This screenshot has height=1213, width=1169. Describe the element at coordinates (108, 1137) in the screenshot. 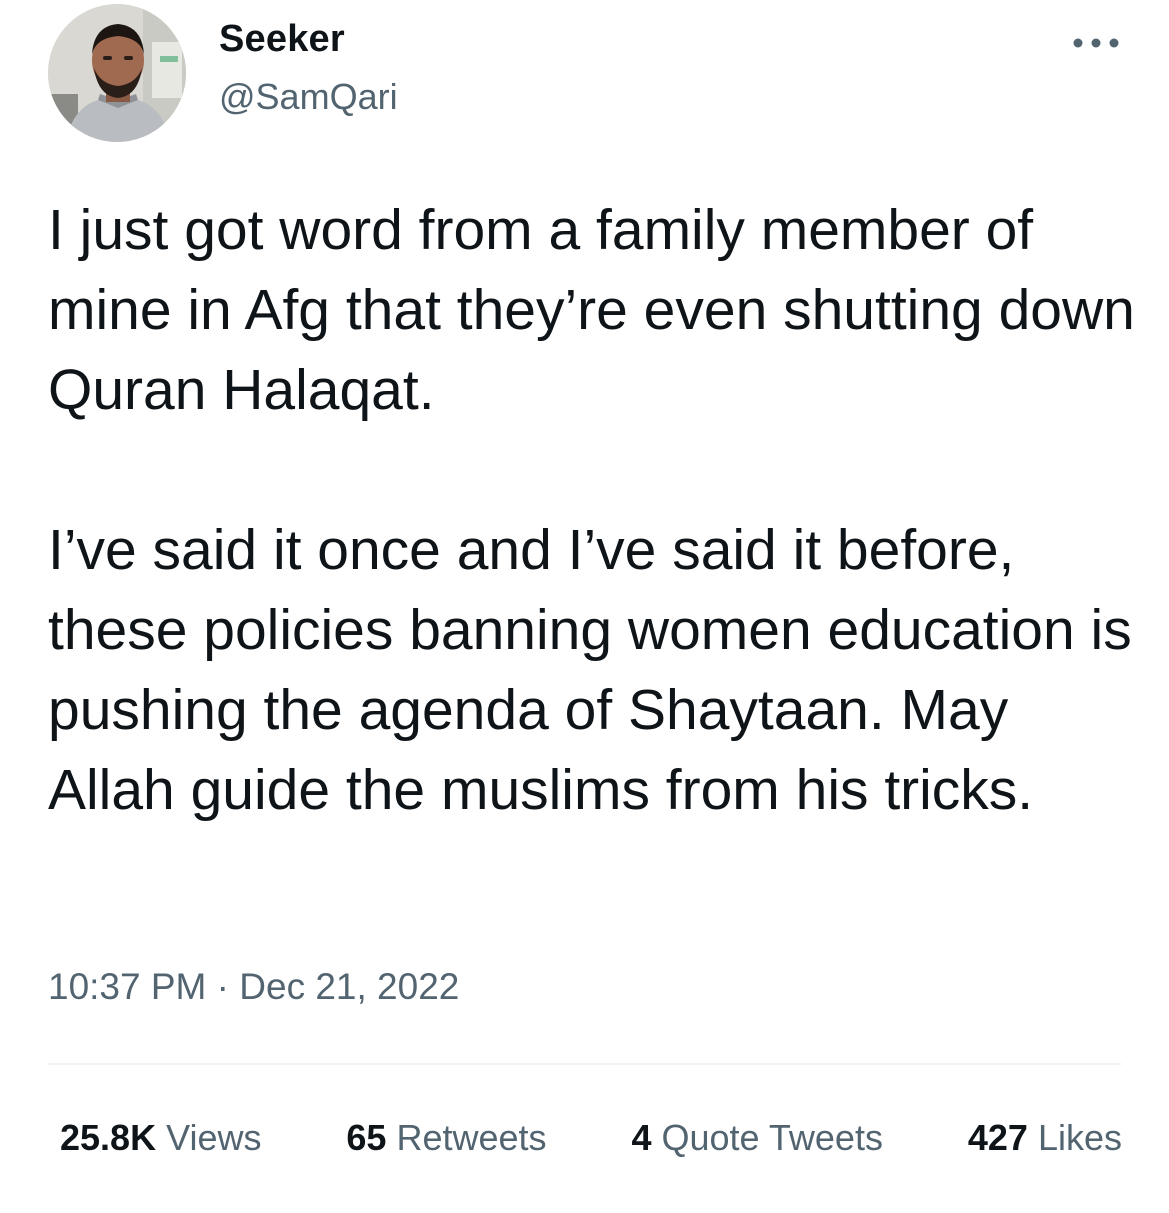

I see `views-count: 25.8K` at that location.